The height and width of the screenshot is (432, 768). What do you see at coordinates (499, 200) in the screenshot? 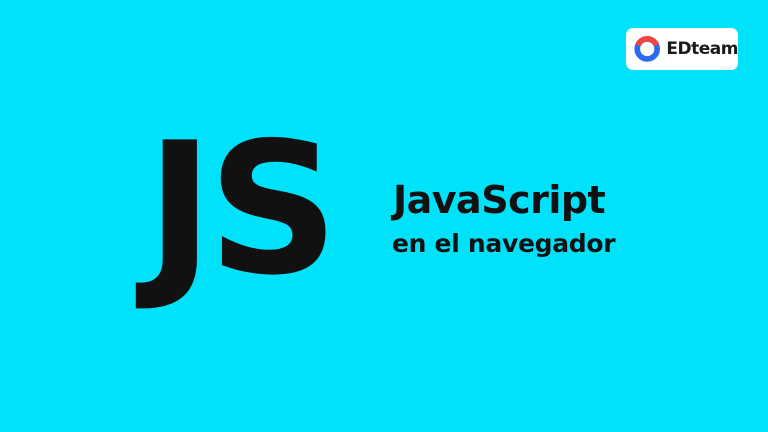
I see `page-title: JavaScript` at bounding box center [499, 200].